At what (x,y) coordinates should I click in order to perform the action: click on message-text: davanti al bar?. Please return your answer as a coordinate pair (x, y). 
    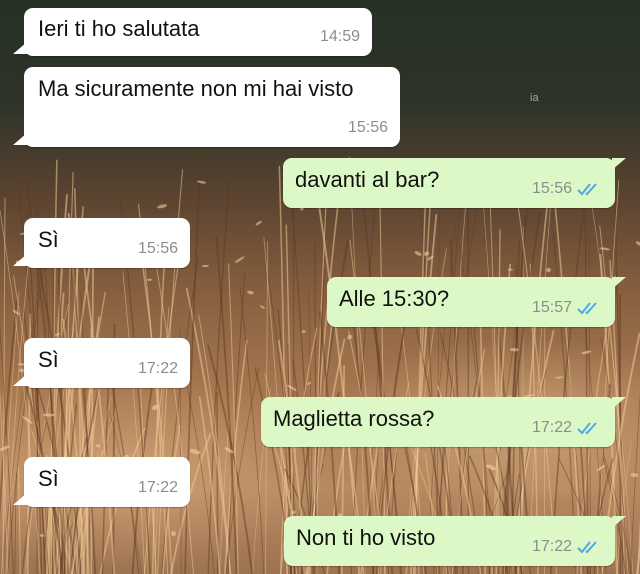
    Looking at the image, I should click on (367, 179).